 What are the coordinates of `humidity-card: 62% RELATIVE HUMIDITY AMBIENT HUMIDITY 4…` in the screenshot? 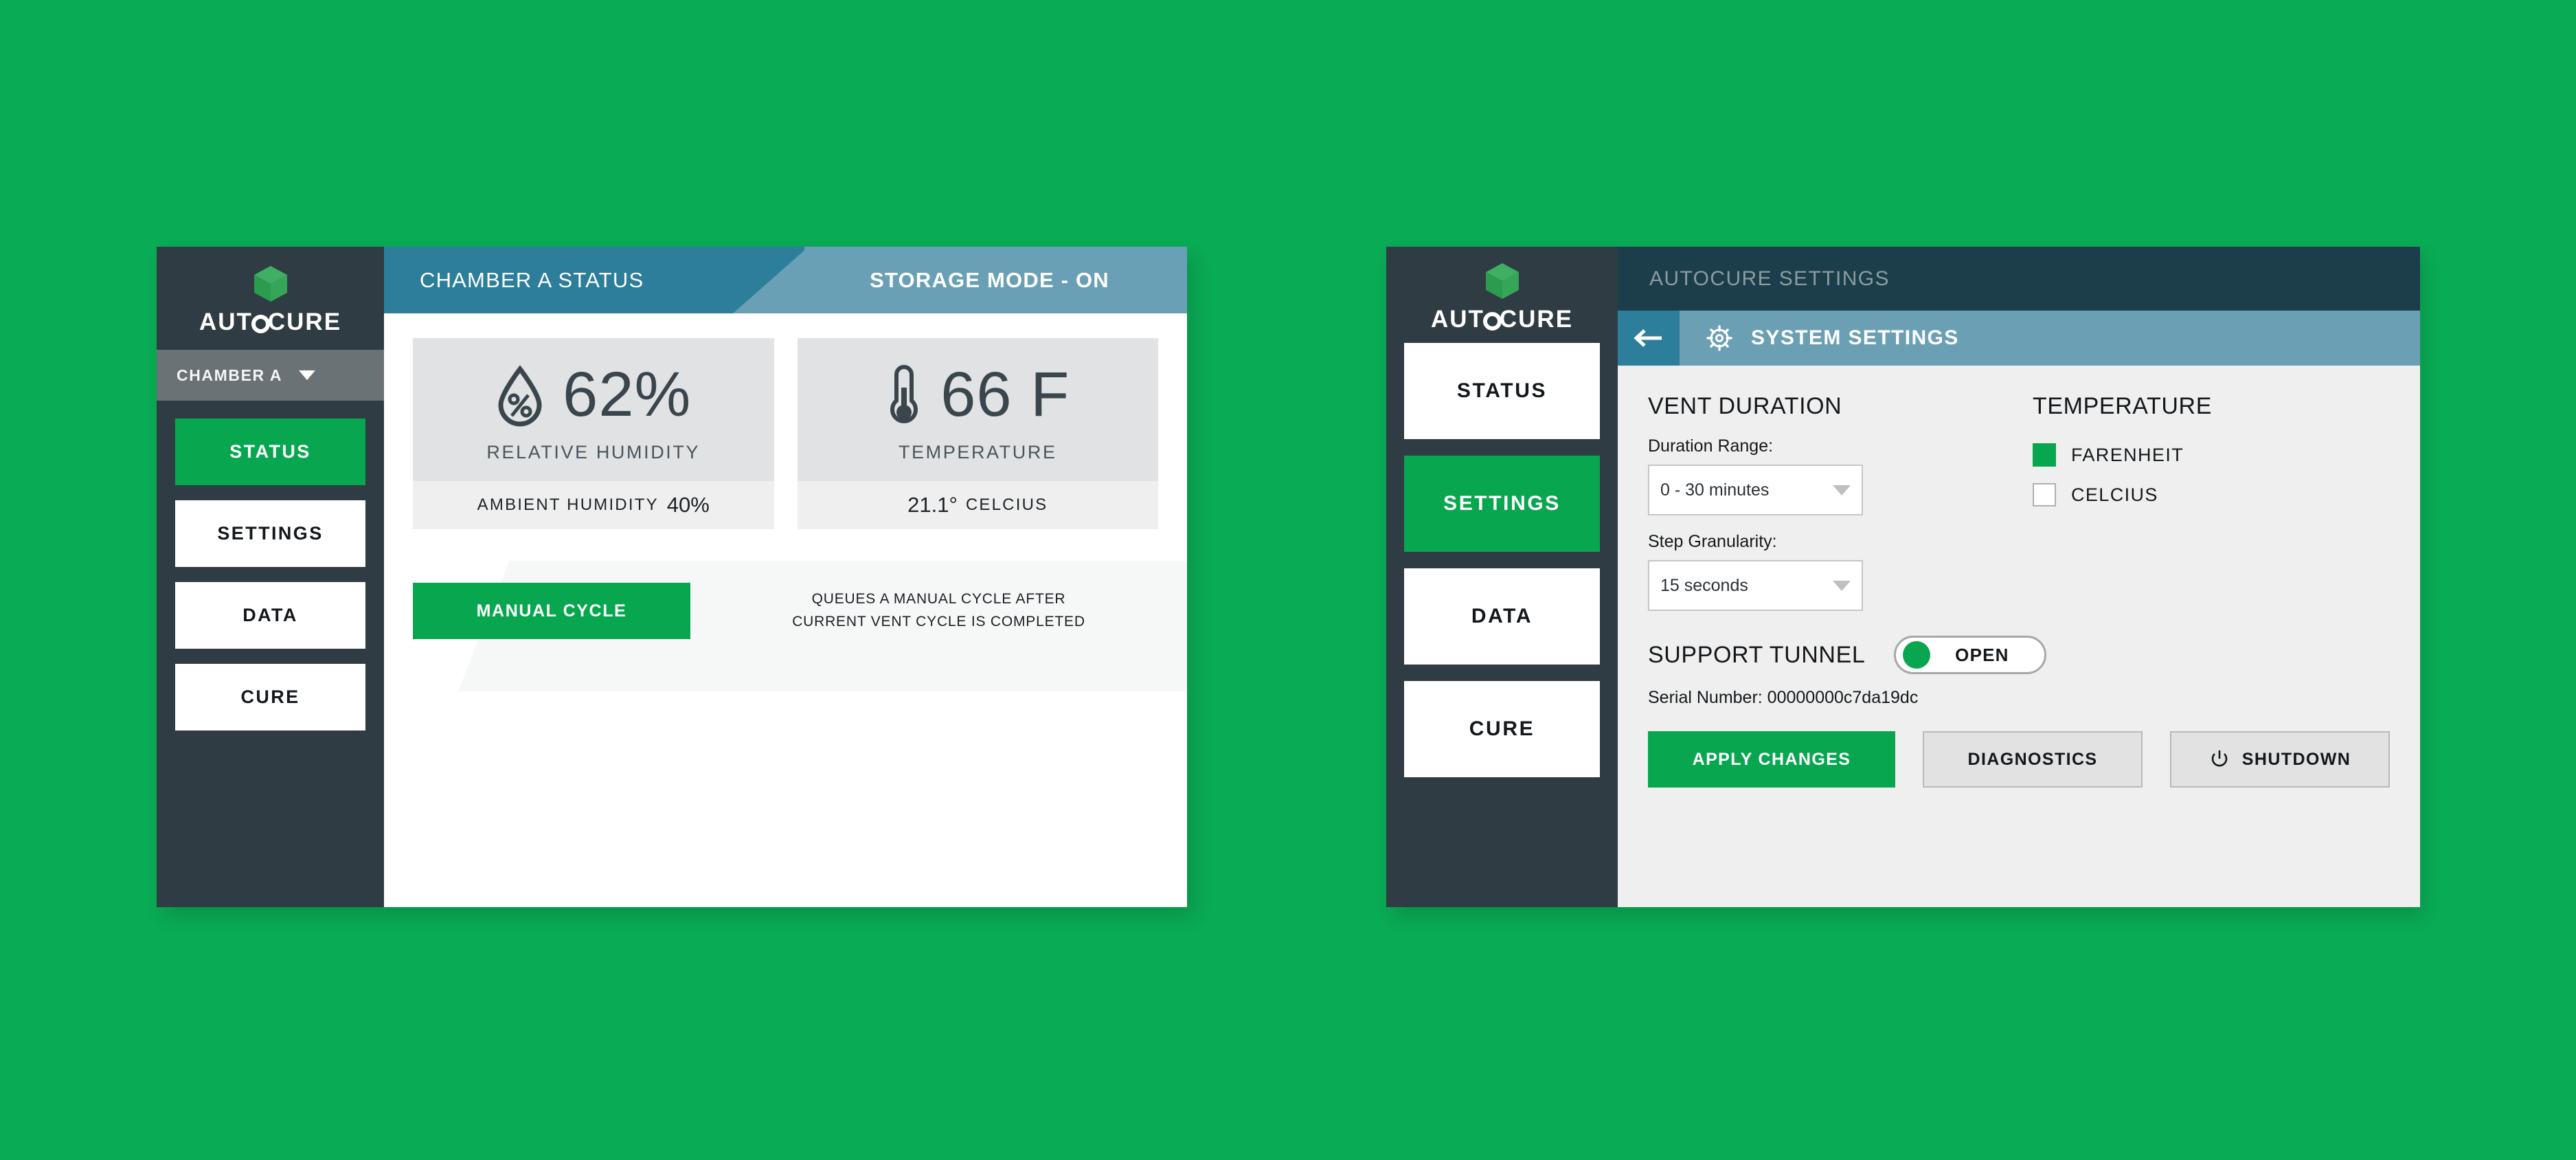 It's located at (593, 433).